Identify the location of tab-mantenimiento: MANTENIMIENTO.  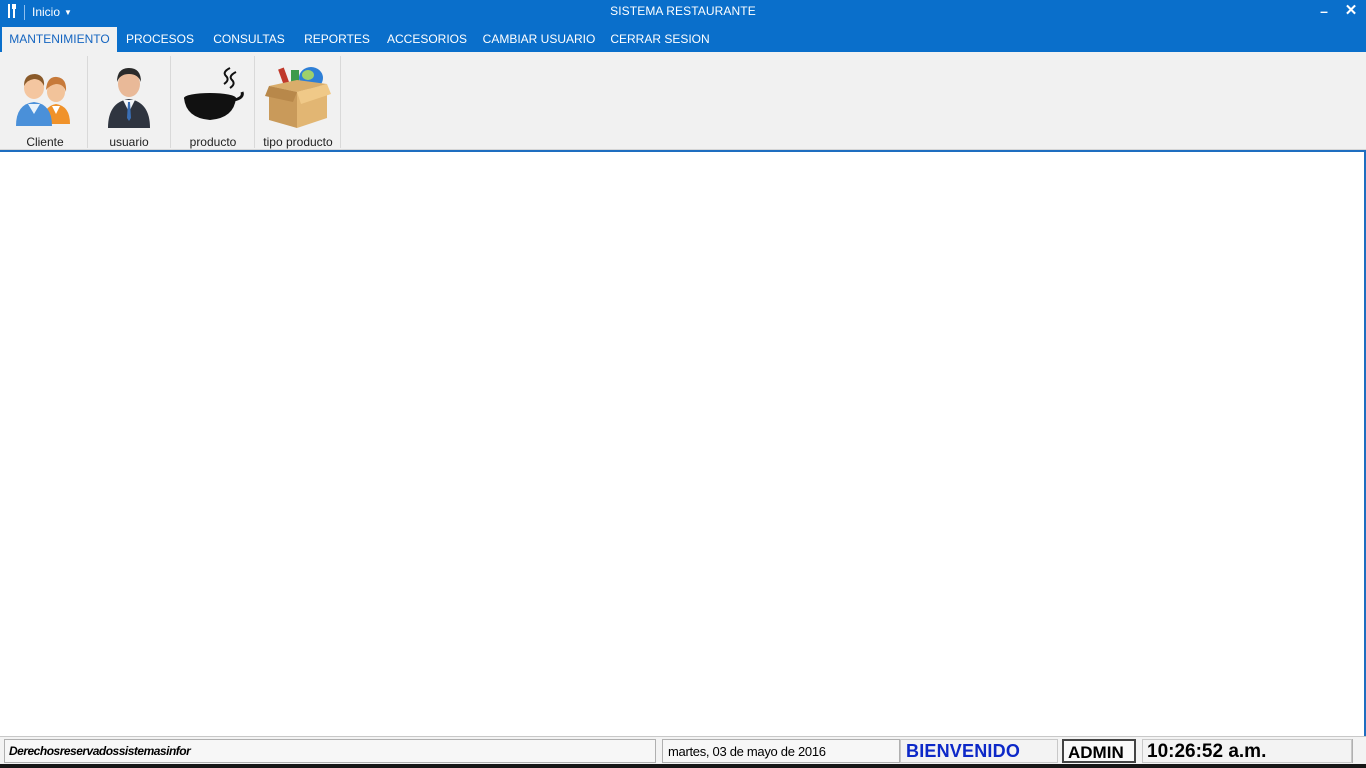
(59, 39).